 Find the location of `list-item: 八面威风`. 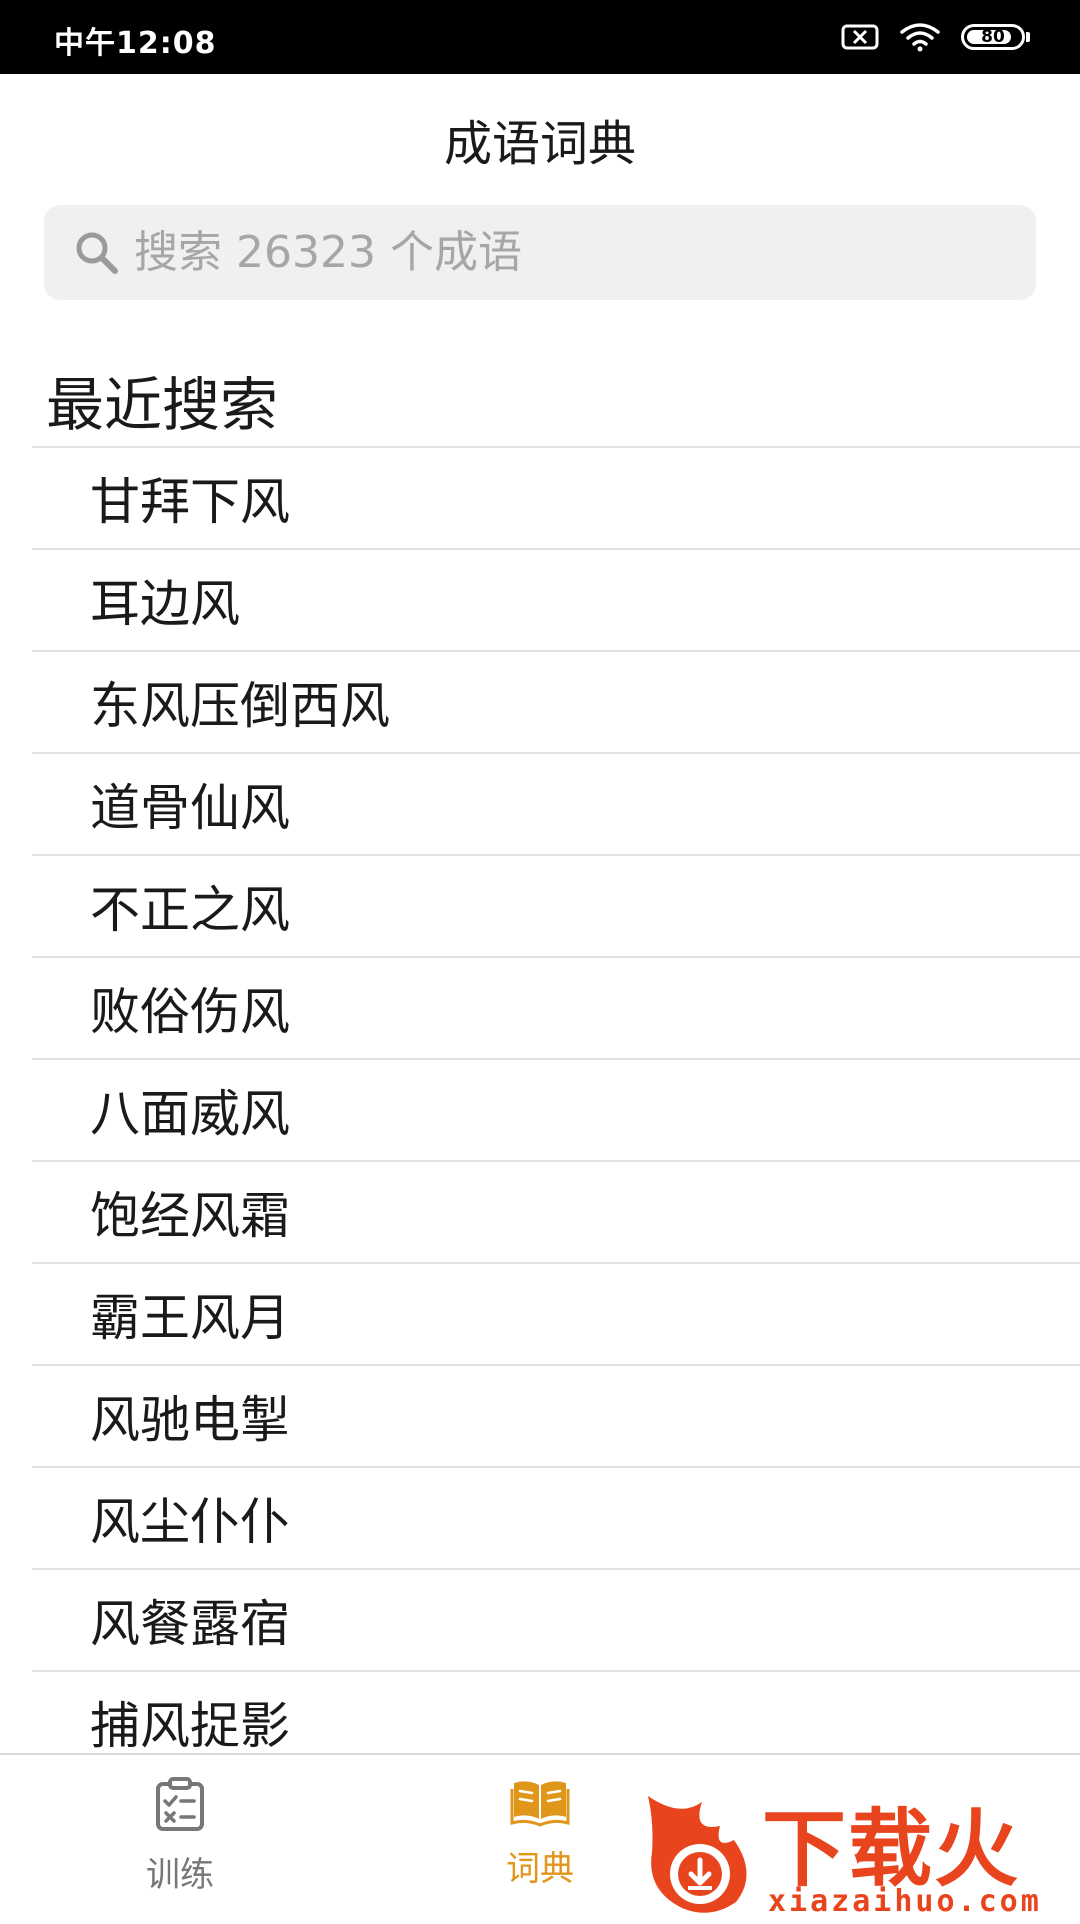

list-item: 八面威风 is located at coordinates (556, 1109).